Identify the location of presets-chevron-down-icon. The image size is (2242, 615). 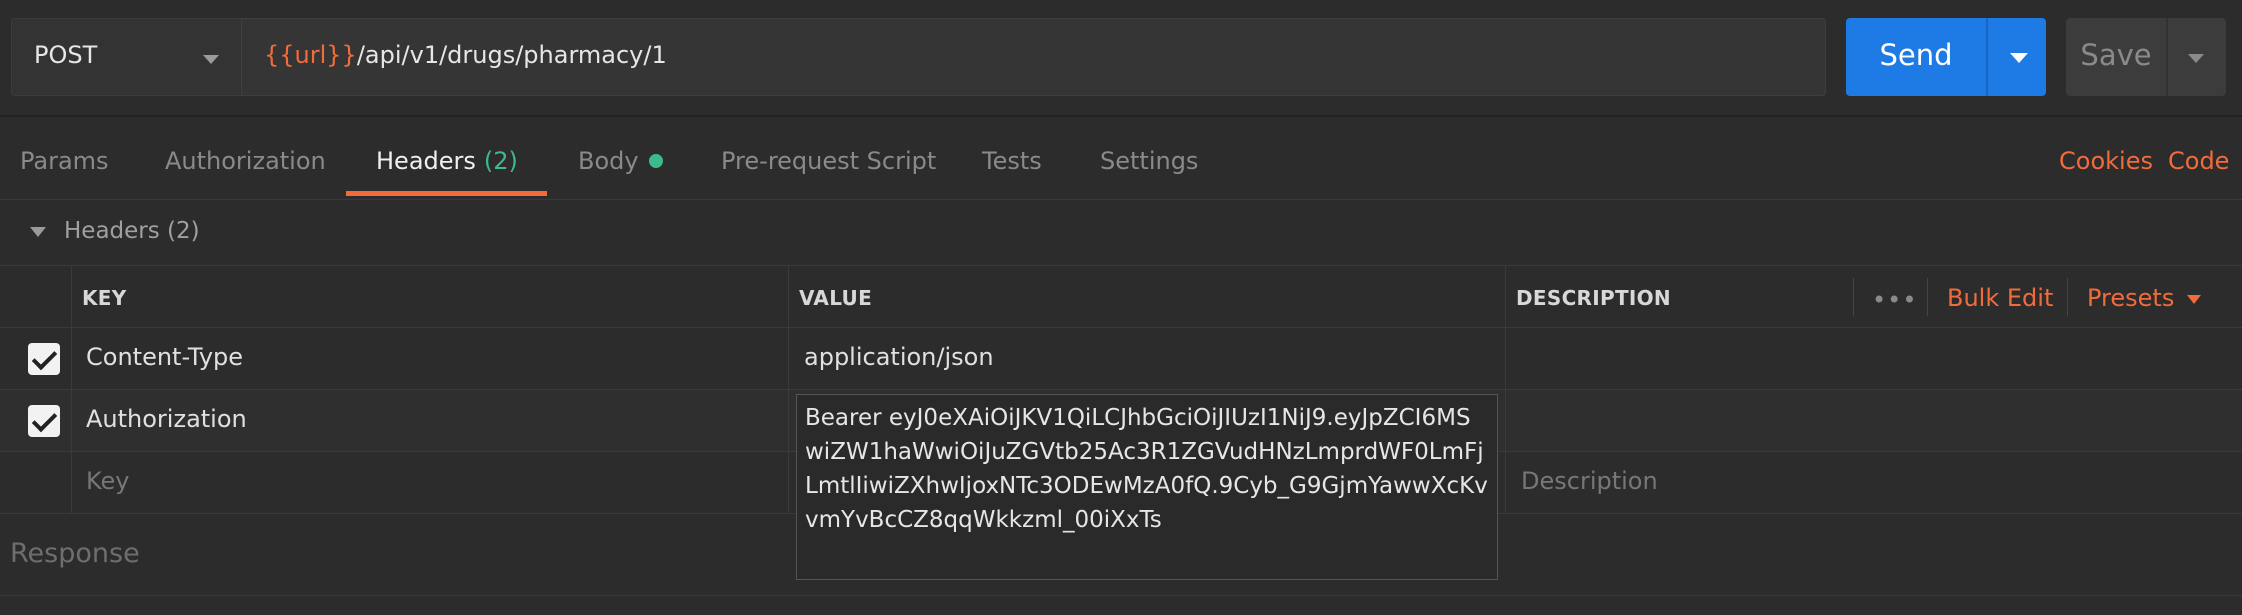
(2194, 299).